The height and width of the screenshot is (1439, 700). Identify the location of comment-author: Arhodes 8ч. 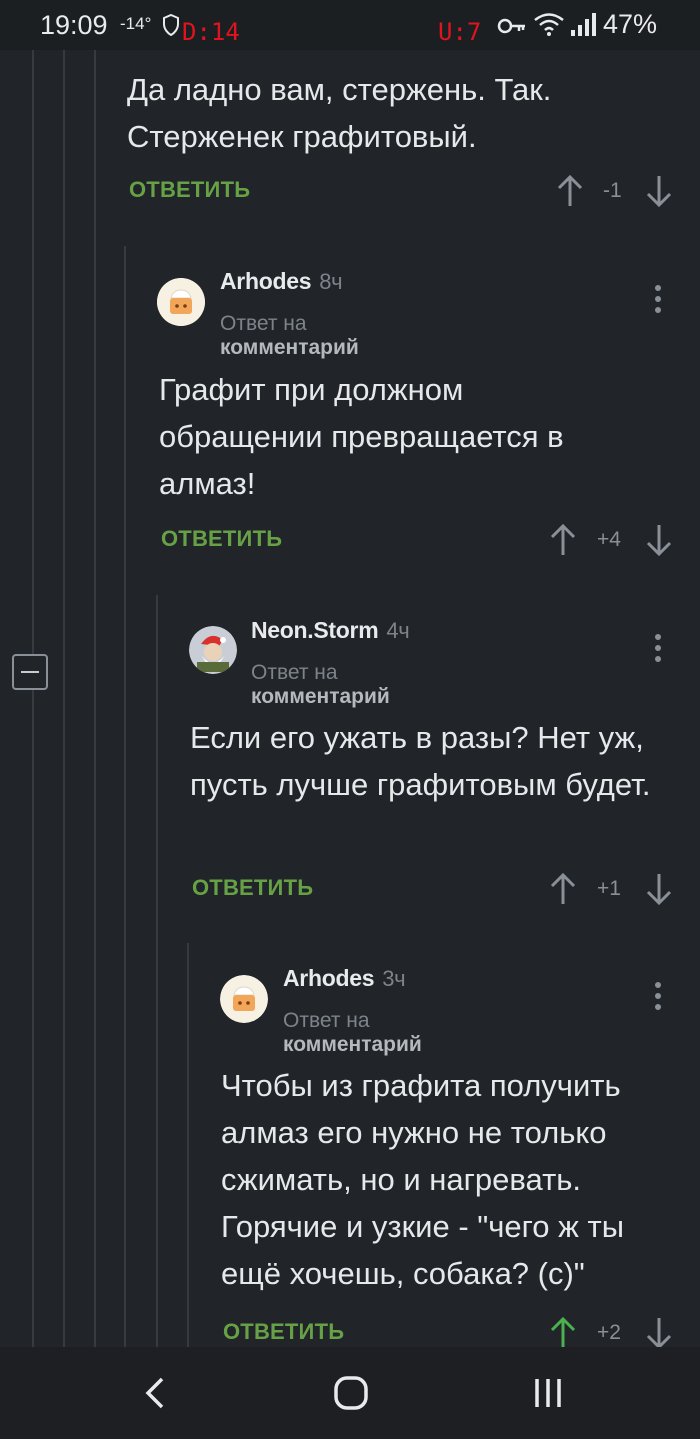
(281, 281).